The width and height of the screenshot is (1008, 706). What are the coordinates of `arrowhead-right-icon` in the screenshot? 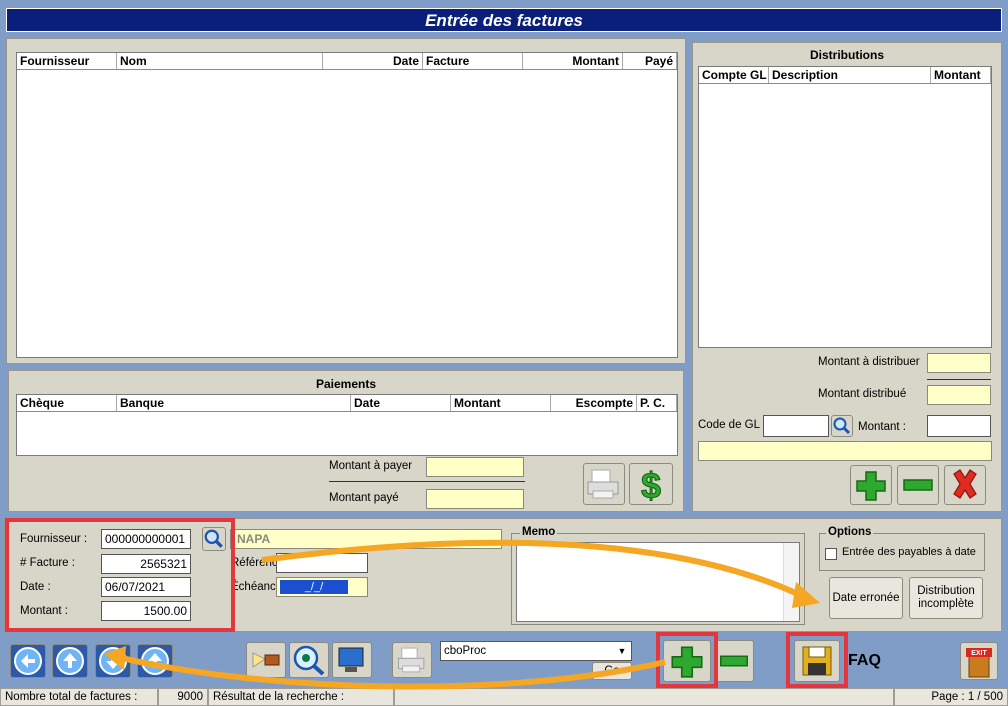 It's located at (806, 595).